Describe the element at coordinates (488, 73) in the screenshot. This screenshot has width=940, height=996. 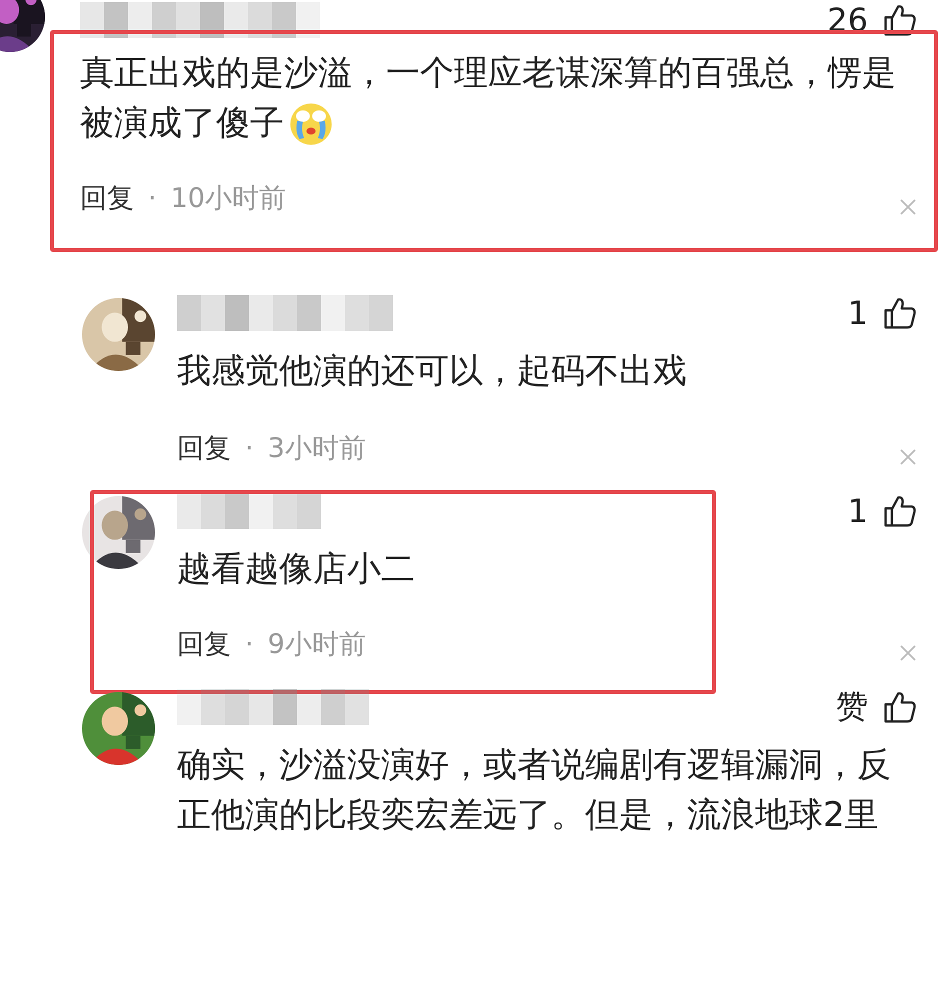
I see `comment-text: 真正出戏的是沙溢，一个理应老谋深算的百强总，愣是` at that location.